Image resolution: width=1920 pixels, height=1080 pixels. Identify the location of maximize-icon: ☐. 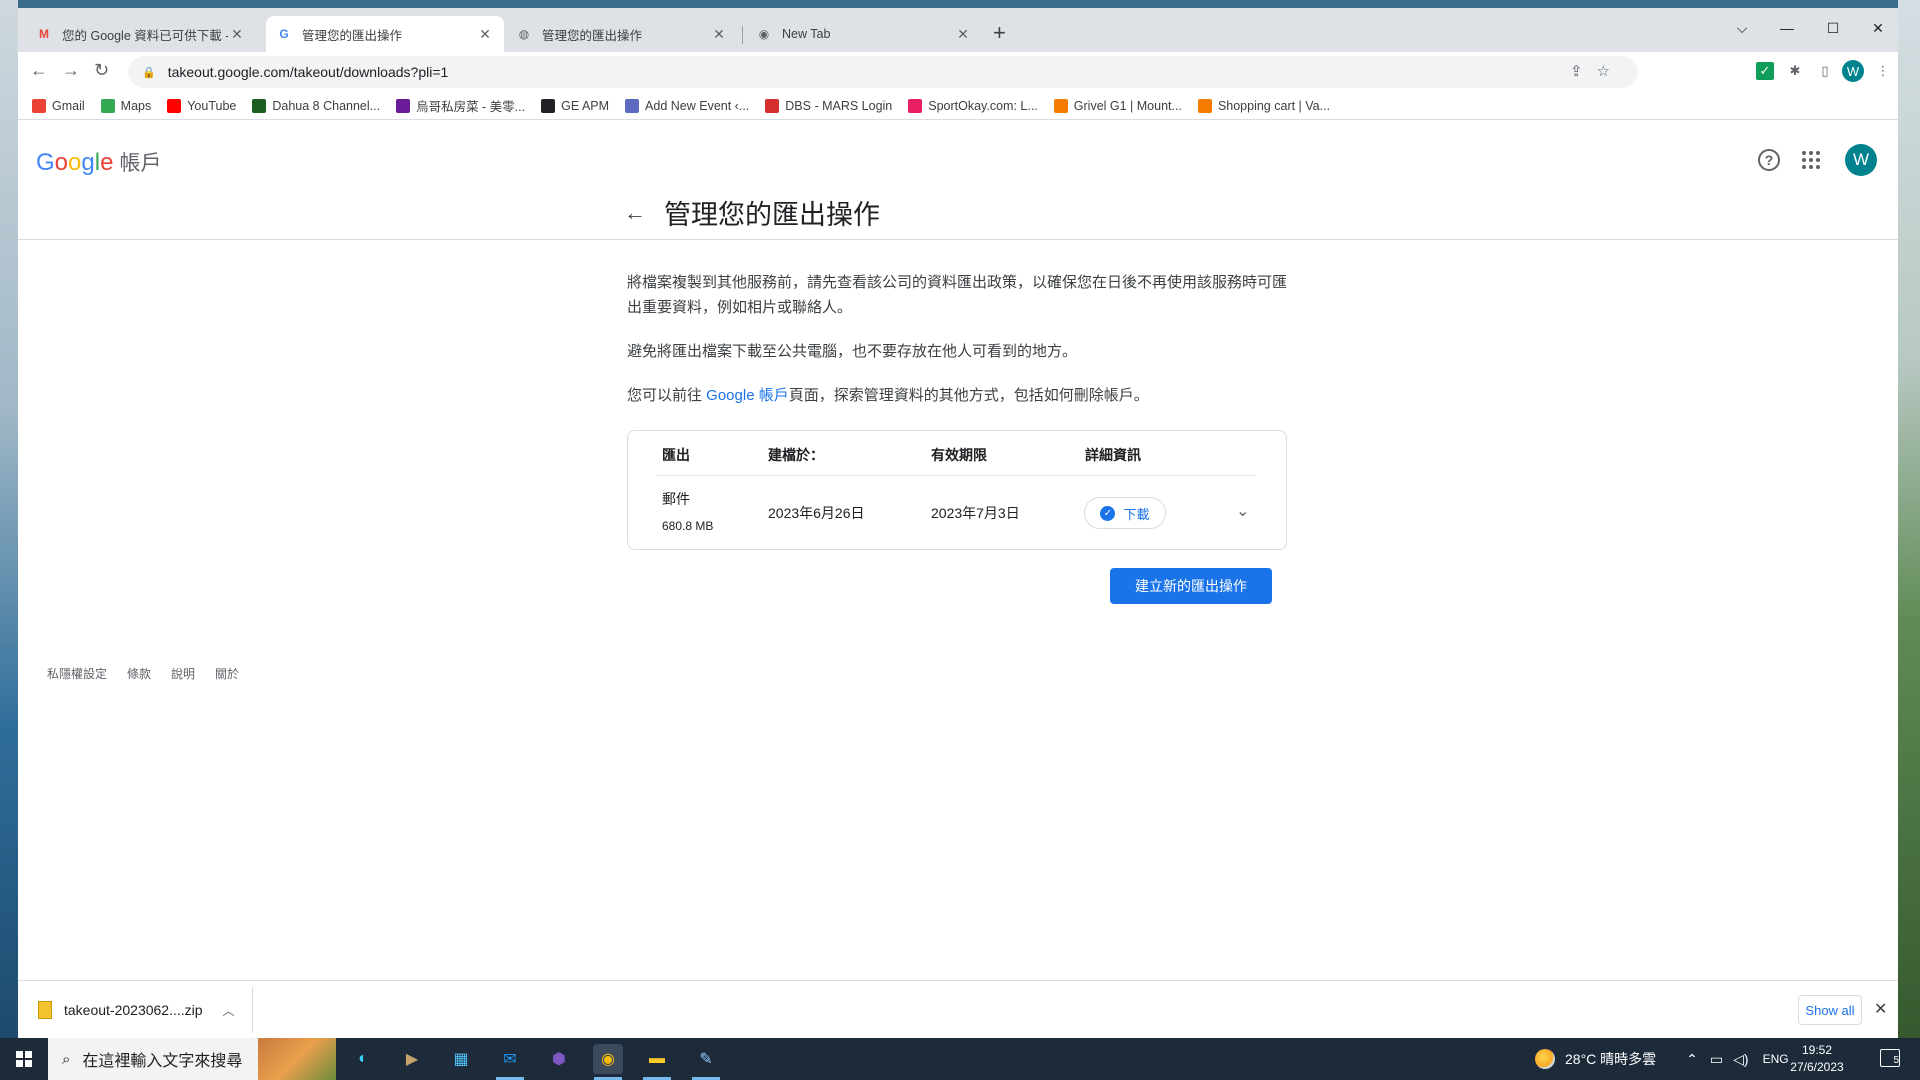
(1833, 28).